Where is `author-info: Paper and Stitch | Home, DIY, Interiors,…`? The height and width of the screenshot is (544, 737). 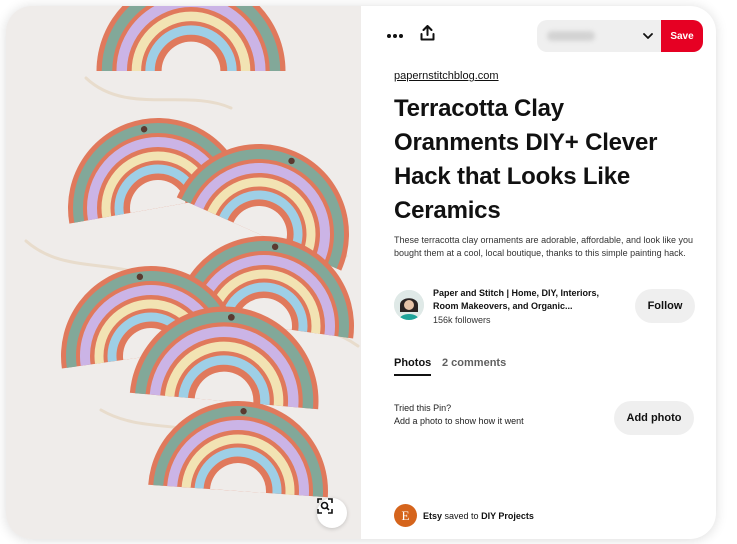 author-info: Paper and Stitch | Home, DIY, Interiors,… is located at coordinates (528, 307).